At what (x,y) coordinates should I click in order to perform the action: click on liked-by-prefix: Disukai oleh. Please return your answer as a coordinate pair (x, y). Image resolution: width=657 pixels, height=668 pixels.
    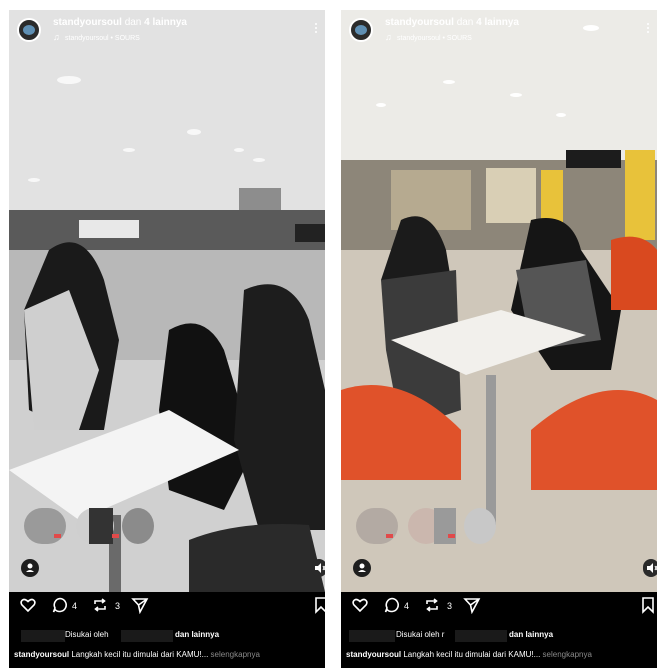
    Looking at the image, I should click on (87, 634).